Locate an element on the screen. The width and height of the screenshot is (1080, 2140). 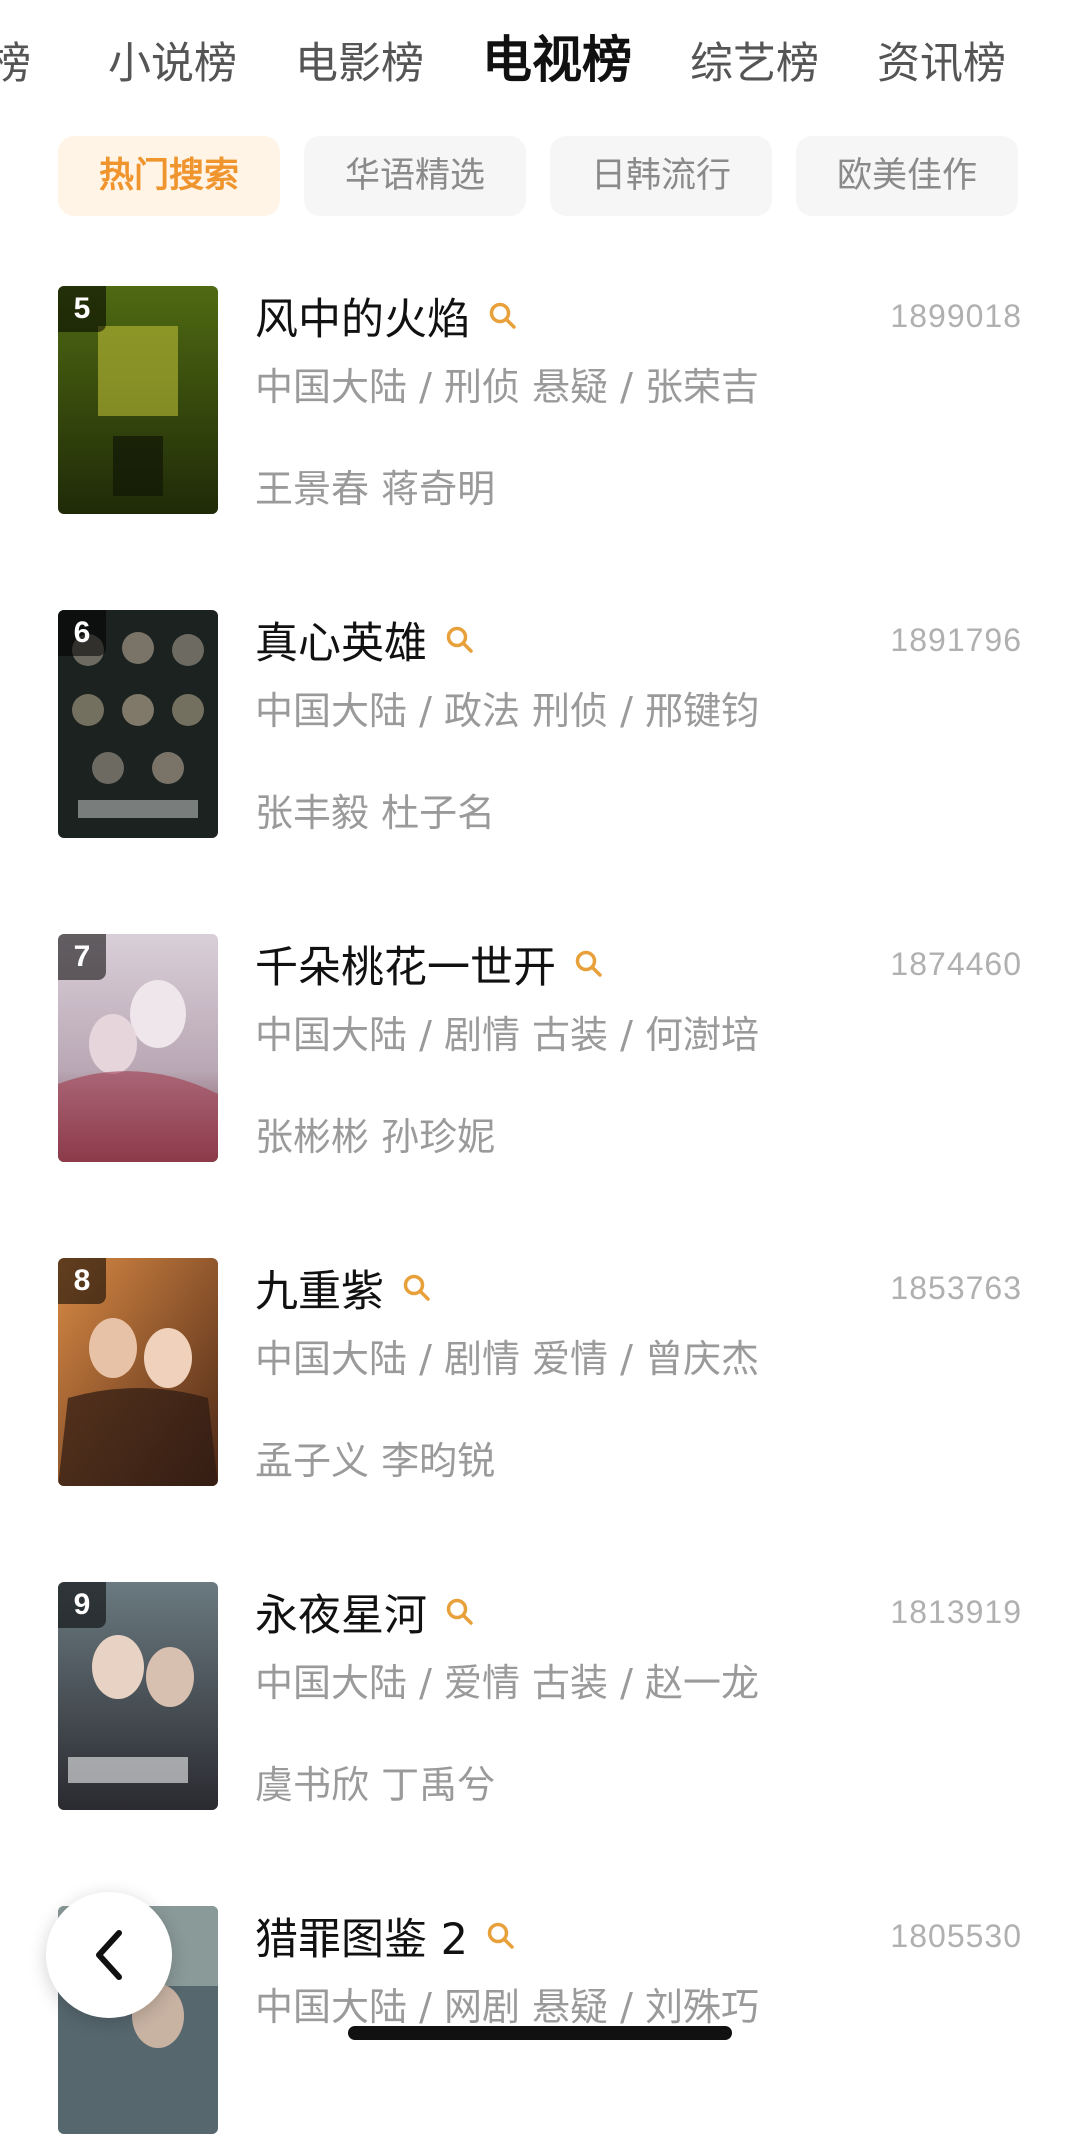
tab-novel-chart: 小说榜 is located at coordinates (172, 64).